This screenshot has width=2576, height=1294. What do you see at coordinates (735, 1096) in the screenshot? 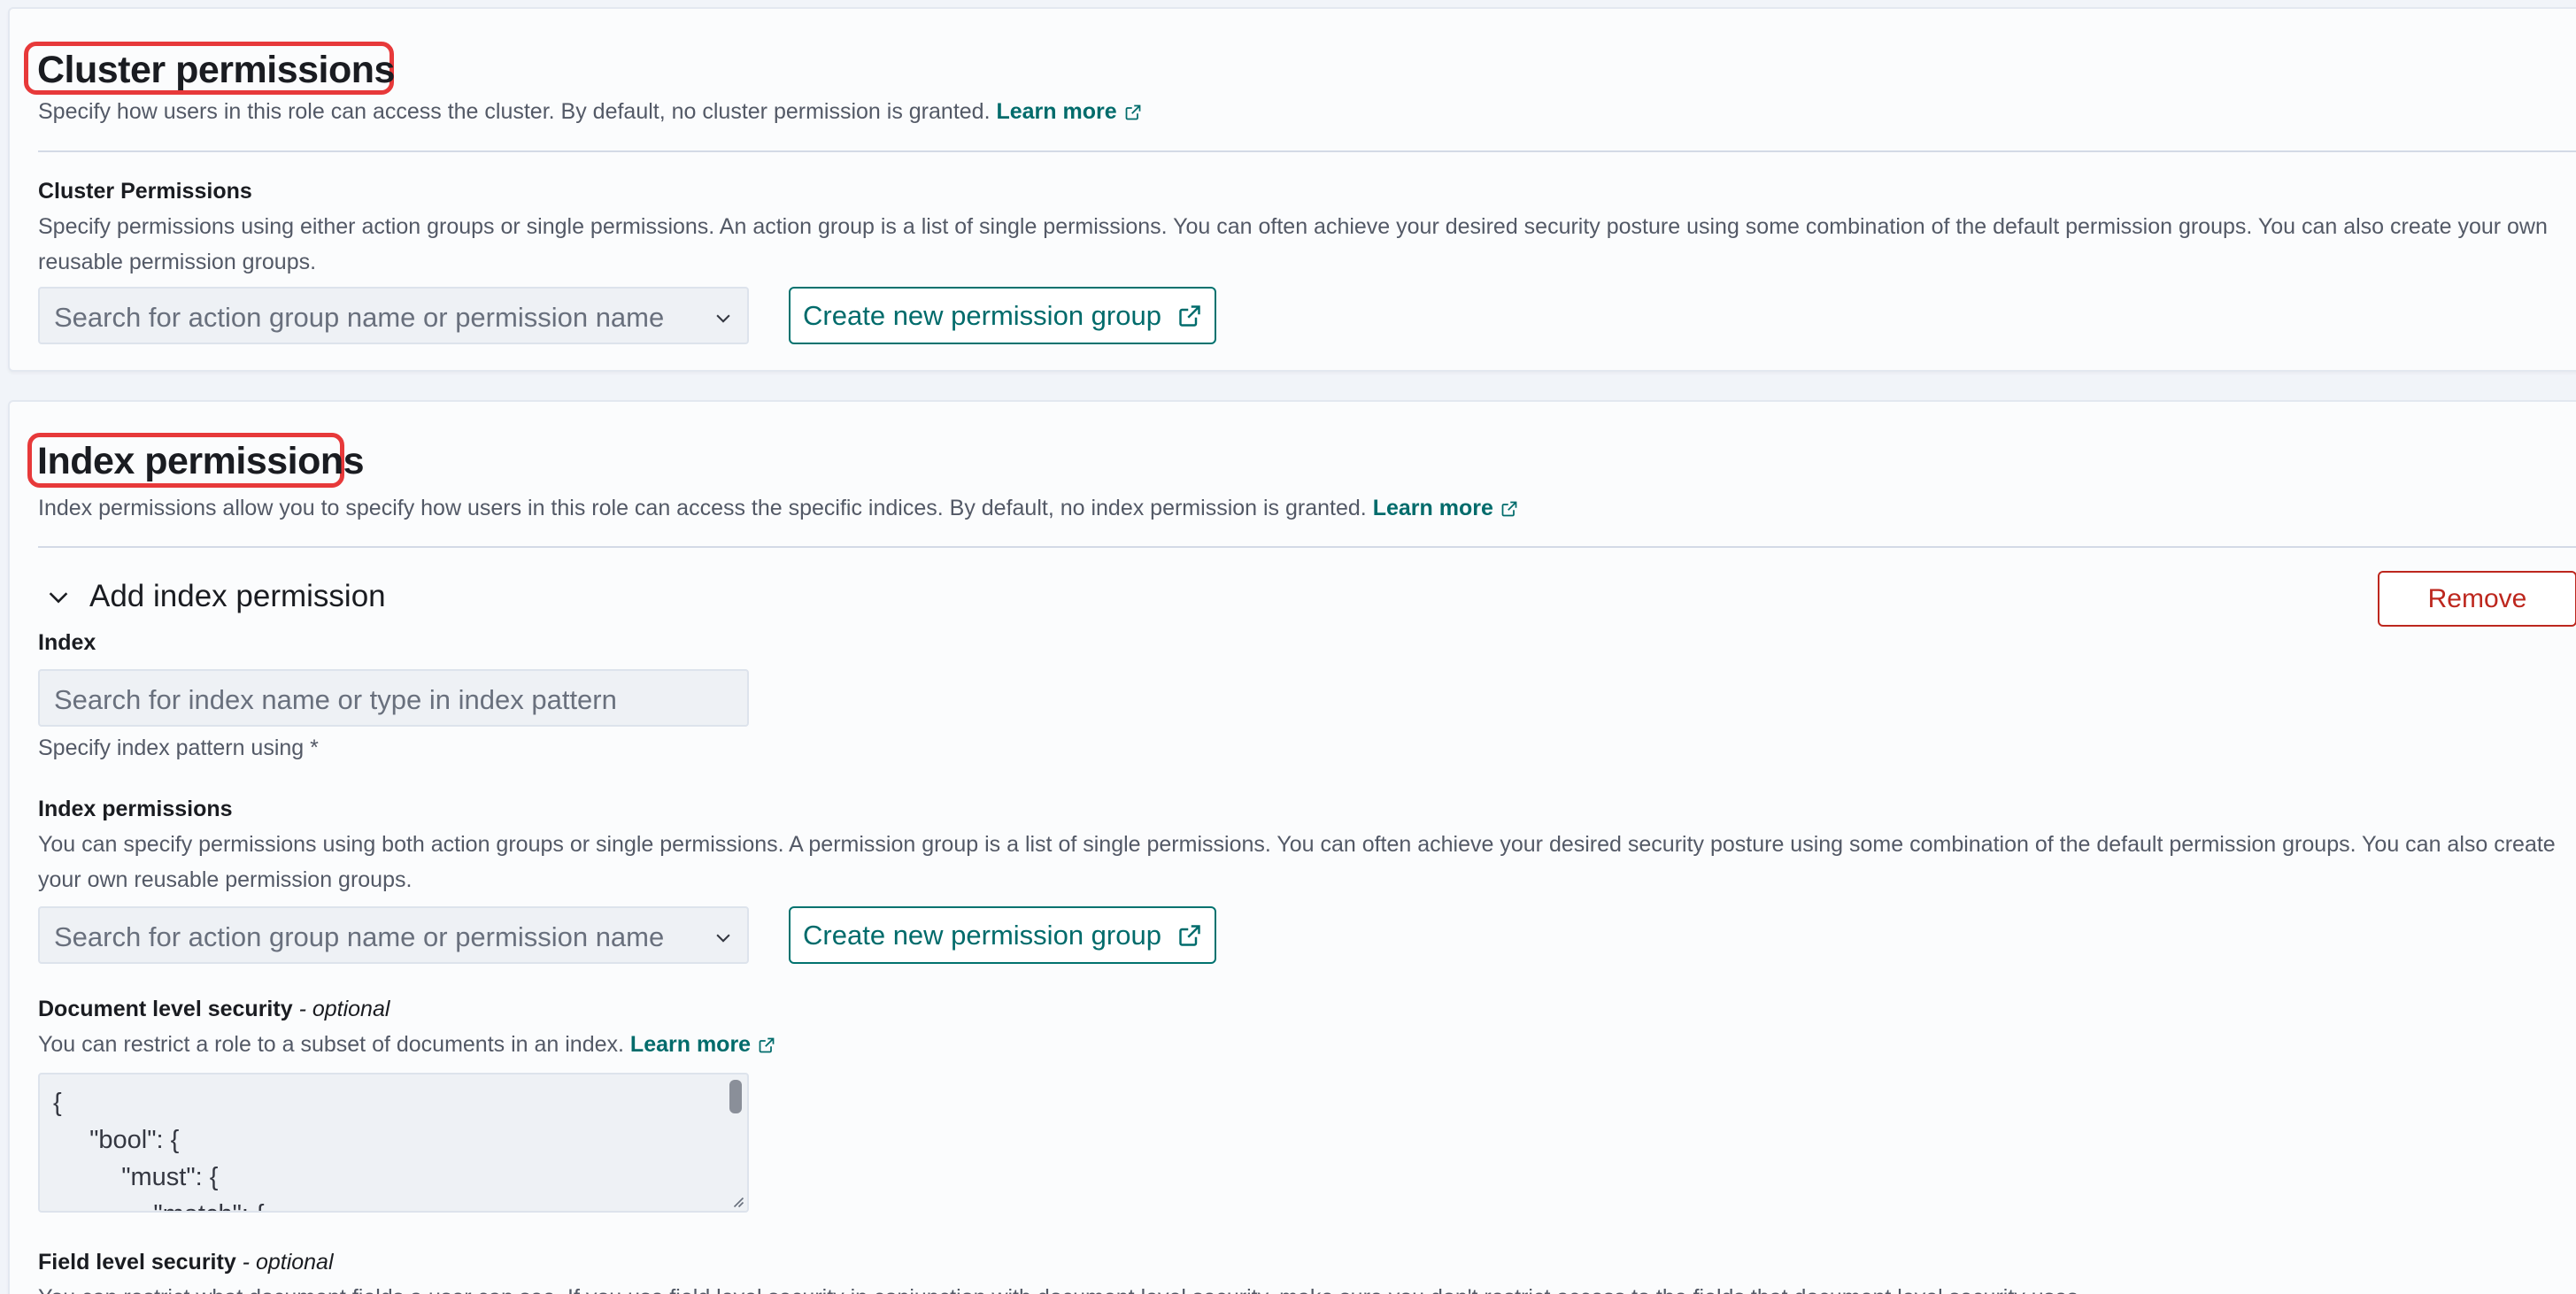
I see `scrollbar-thumb` at bounding box center [735, 1096].